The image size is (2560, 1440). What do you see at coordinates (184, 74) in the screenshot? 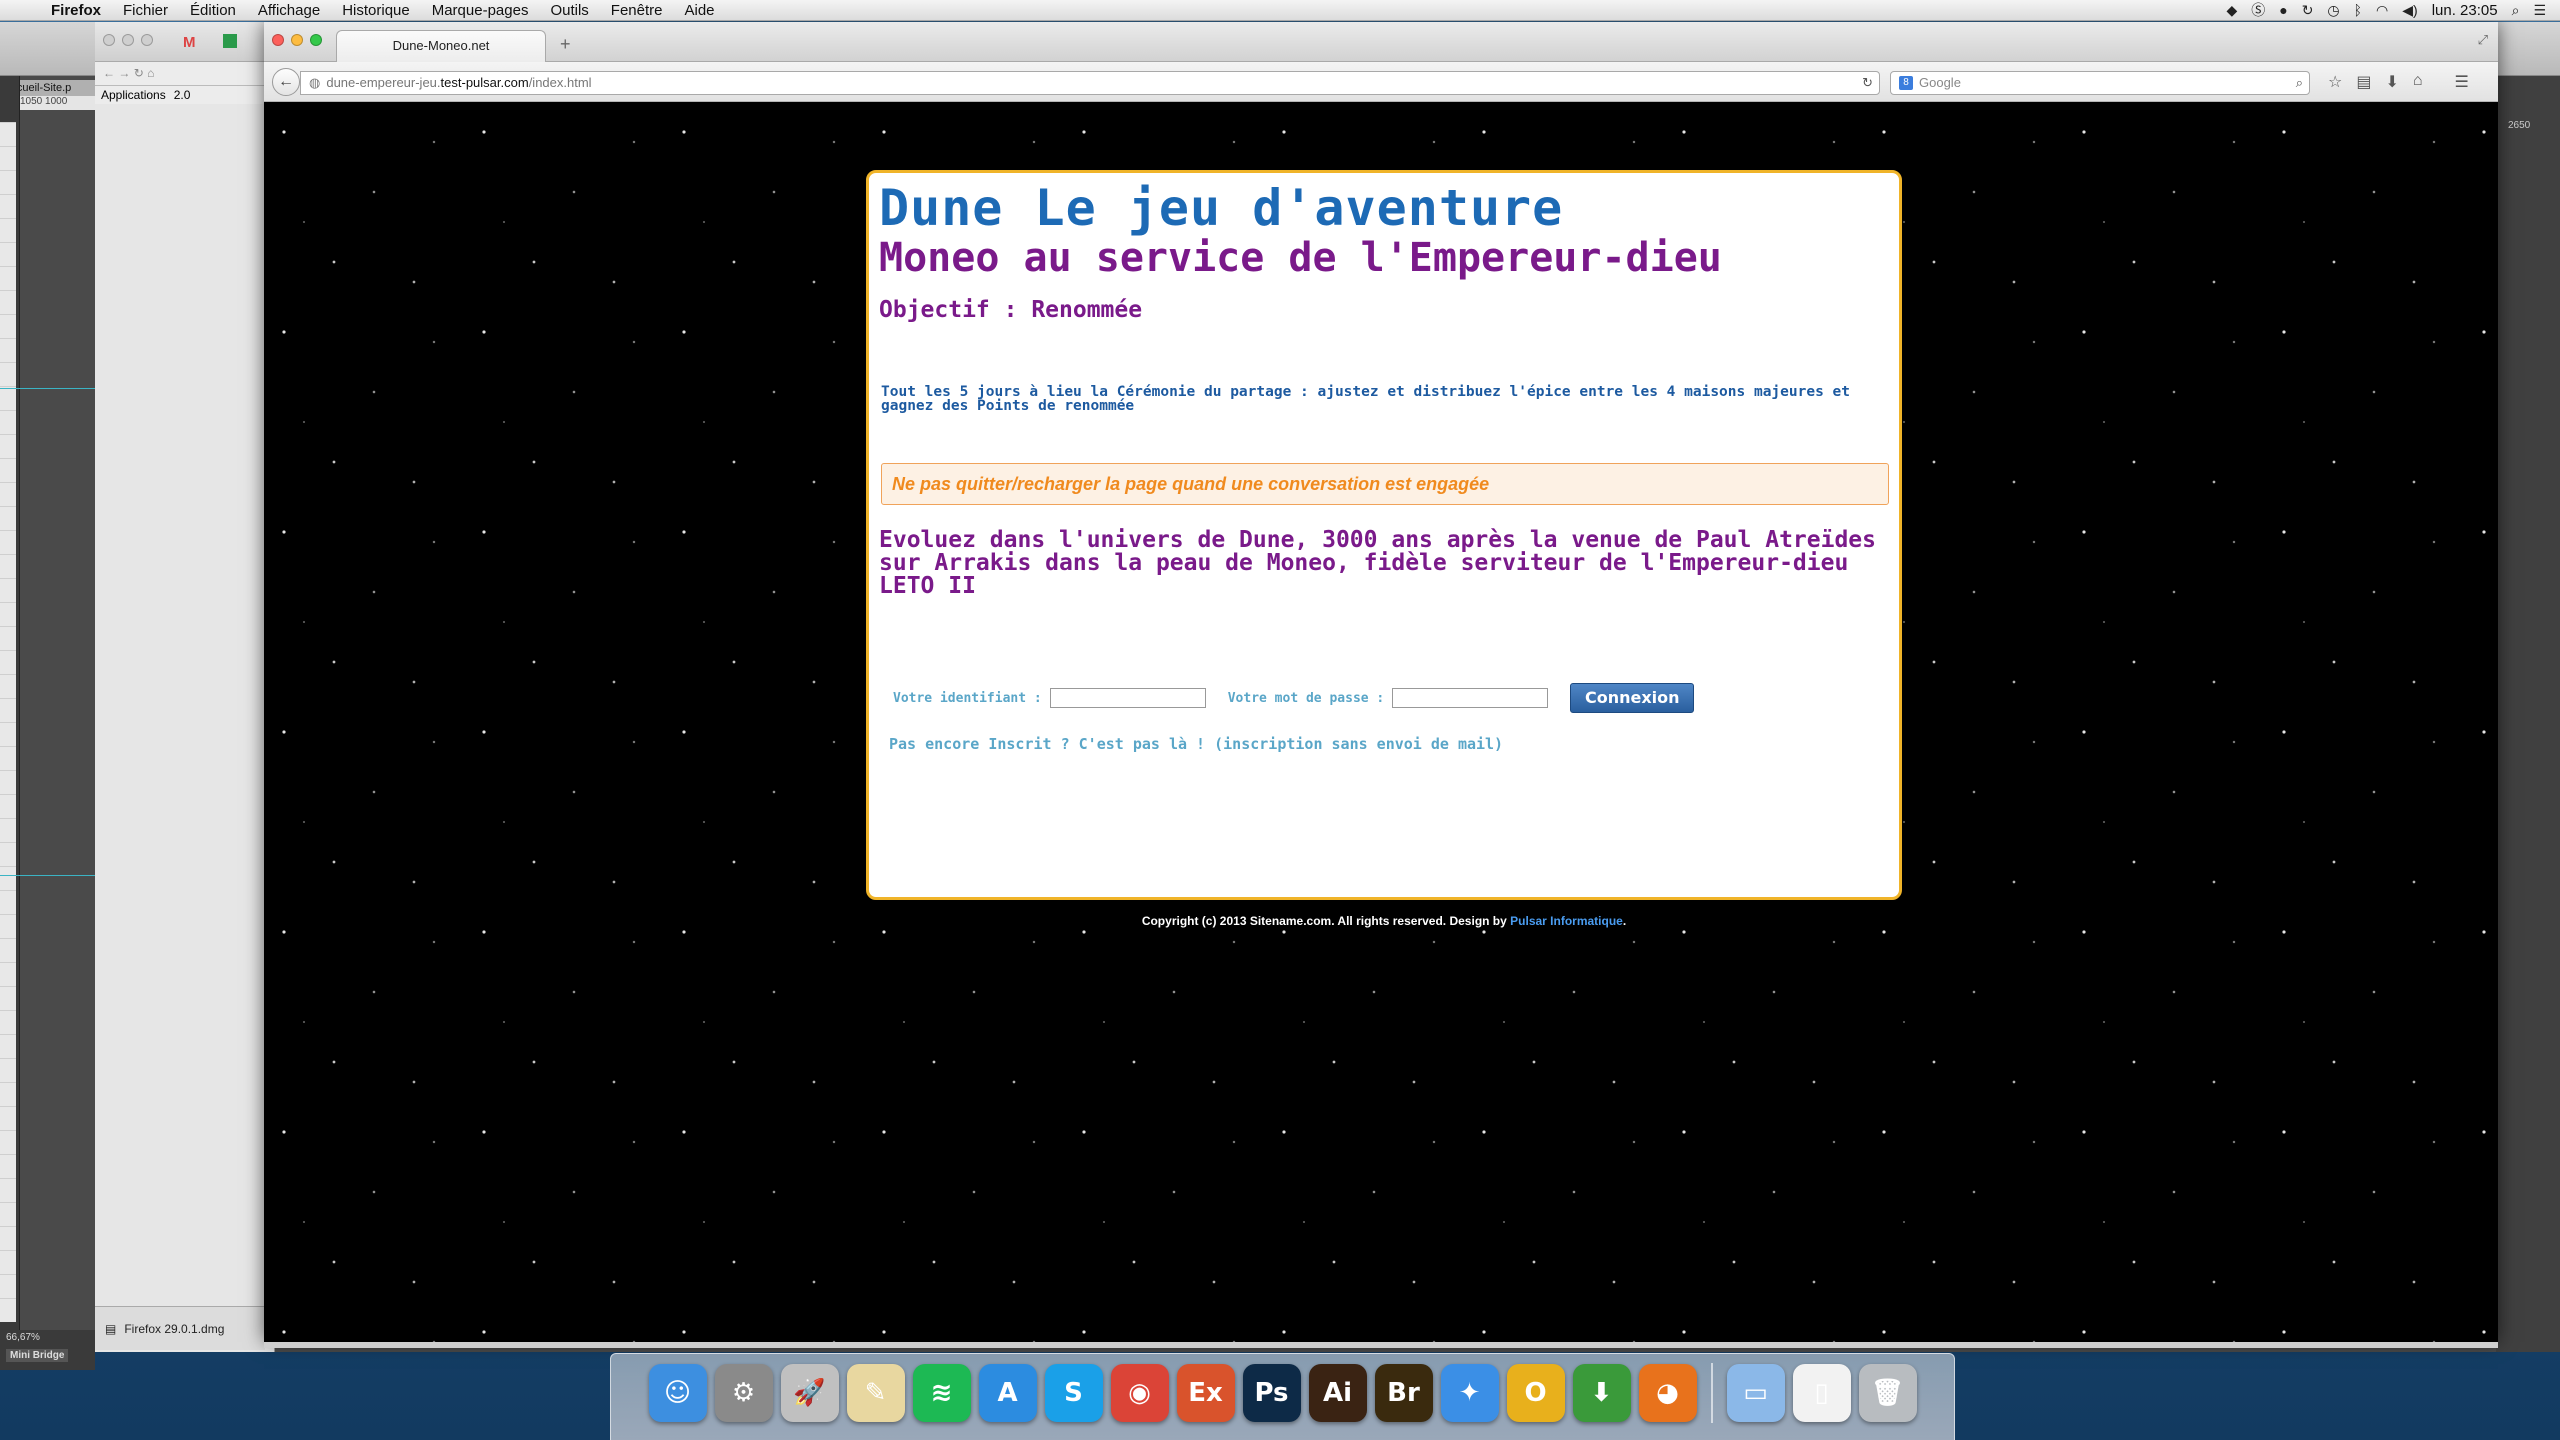
I see `background-firefox-navbar: ← → ↻ ⌂` at bounding box center [184, 74].